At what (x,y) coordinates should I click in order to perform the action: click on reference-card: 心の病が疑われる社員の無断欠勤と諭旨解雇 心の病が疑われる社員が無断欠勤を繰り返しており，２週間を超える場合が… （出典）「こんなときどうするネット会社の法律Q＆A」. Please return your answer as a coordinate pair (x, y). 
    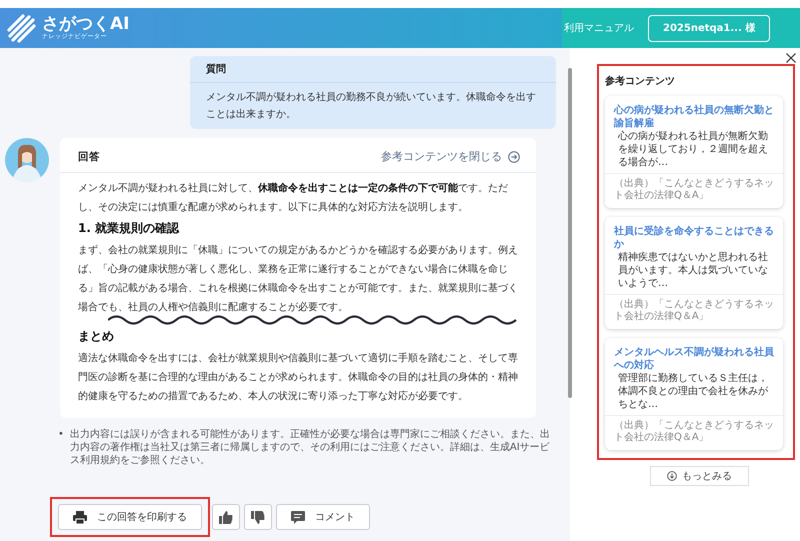
    Looking at the image, I should click on (694, 152).